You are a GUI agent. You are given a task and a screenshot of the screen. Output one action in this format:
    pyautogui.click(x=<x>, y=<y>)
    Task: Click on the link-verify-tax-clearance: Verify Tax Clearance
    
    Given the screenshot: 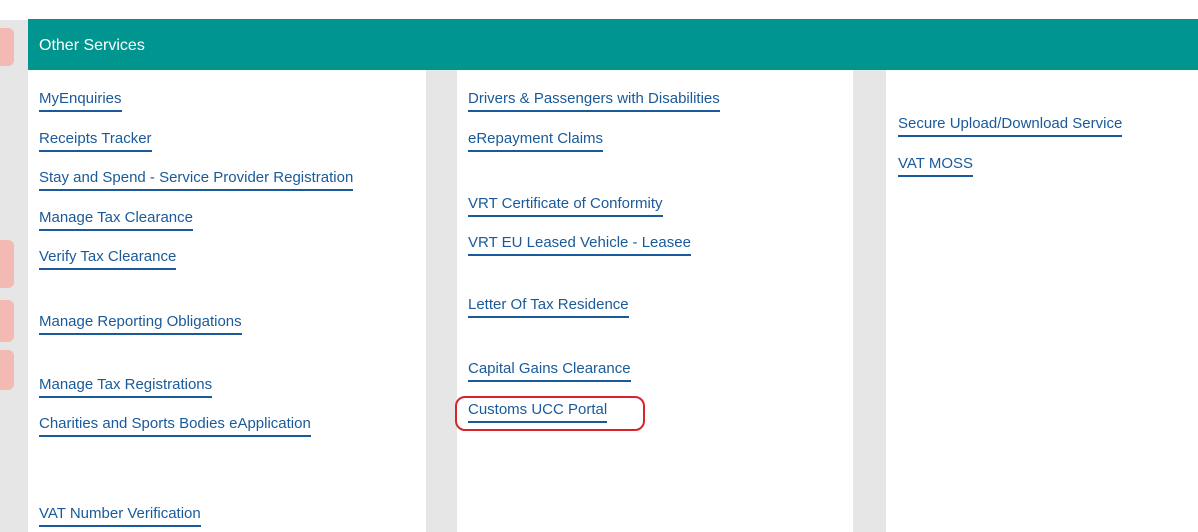 What is the action you would take?
    pyautogui.click(x=108, y=259)
    